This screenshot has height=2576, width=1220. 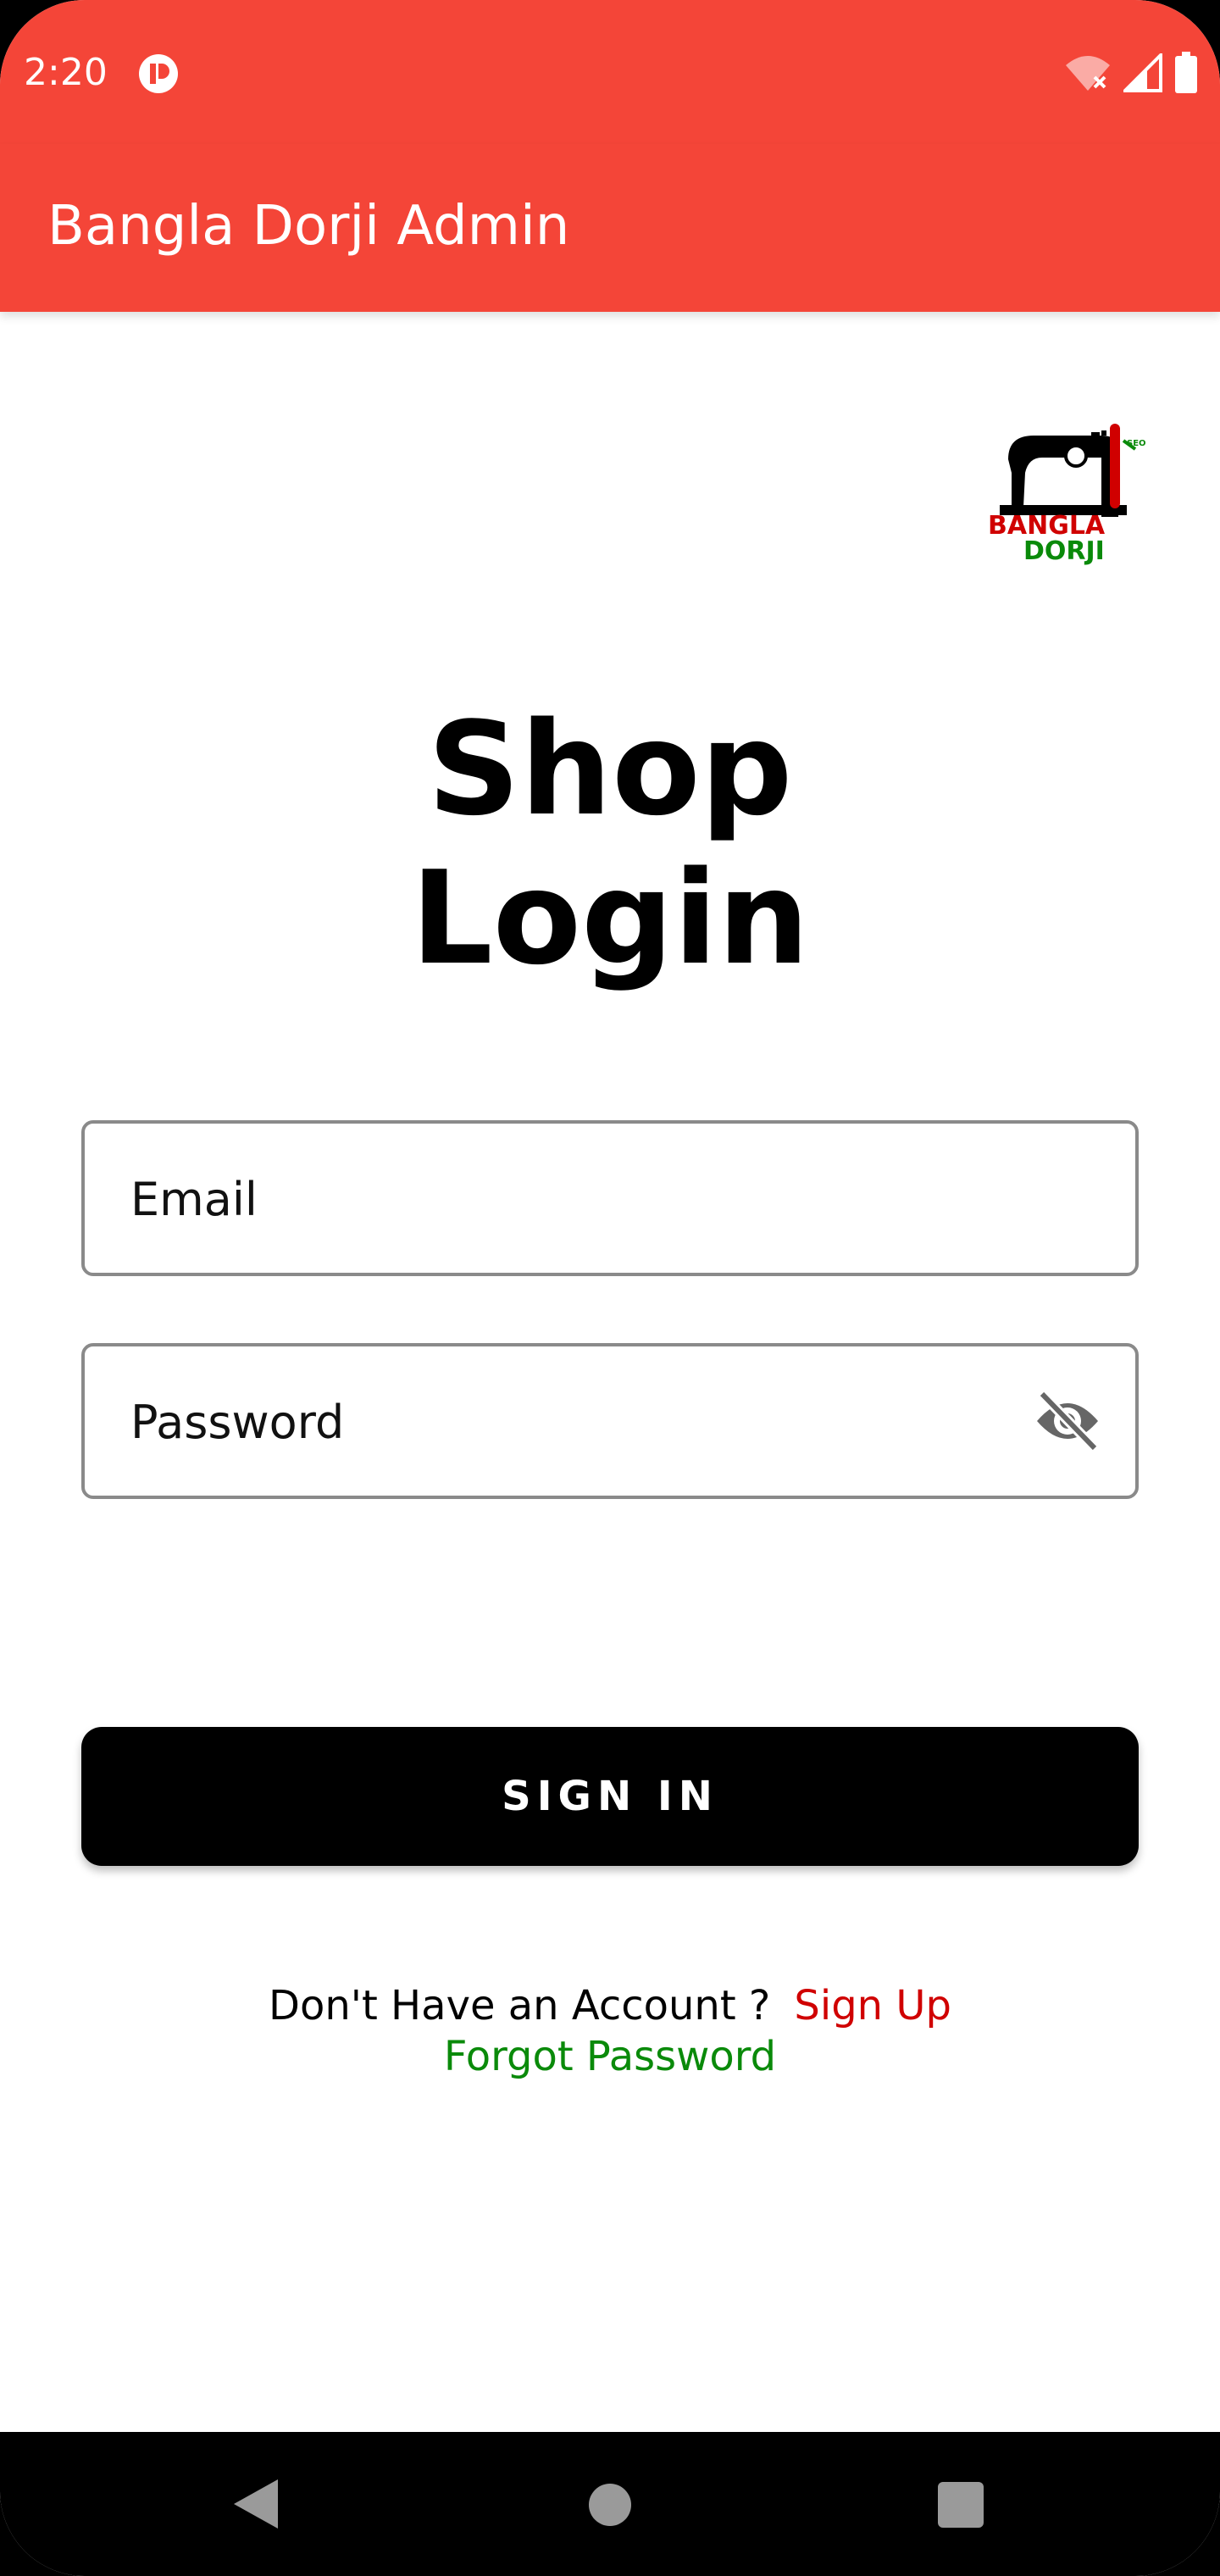 What do you see at coordinates (66, 72) in the screenshot?
I see `status-time: 2:20` at bounding box center [66, 72].